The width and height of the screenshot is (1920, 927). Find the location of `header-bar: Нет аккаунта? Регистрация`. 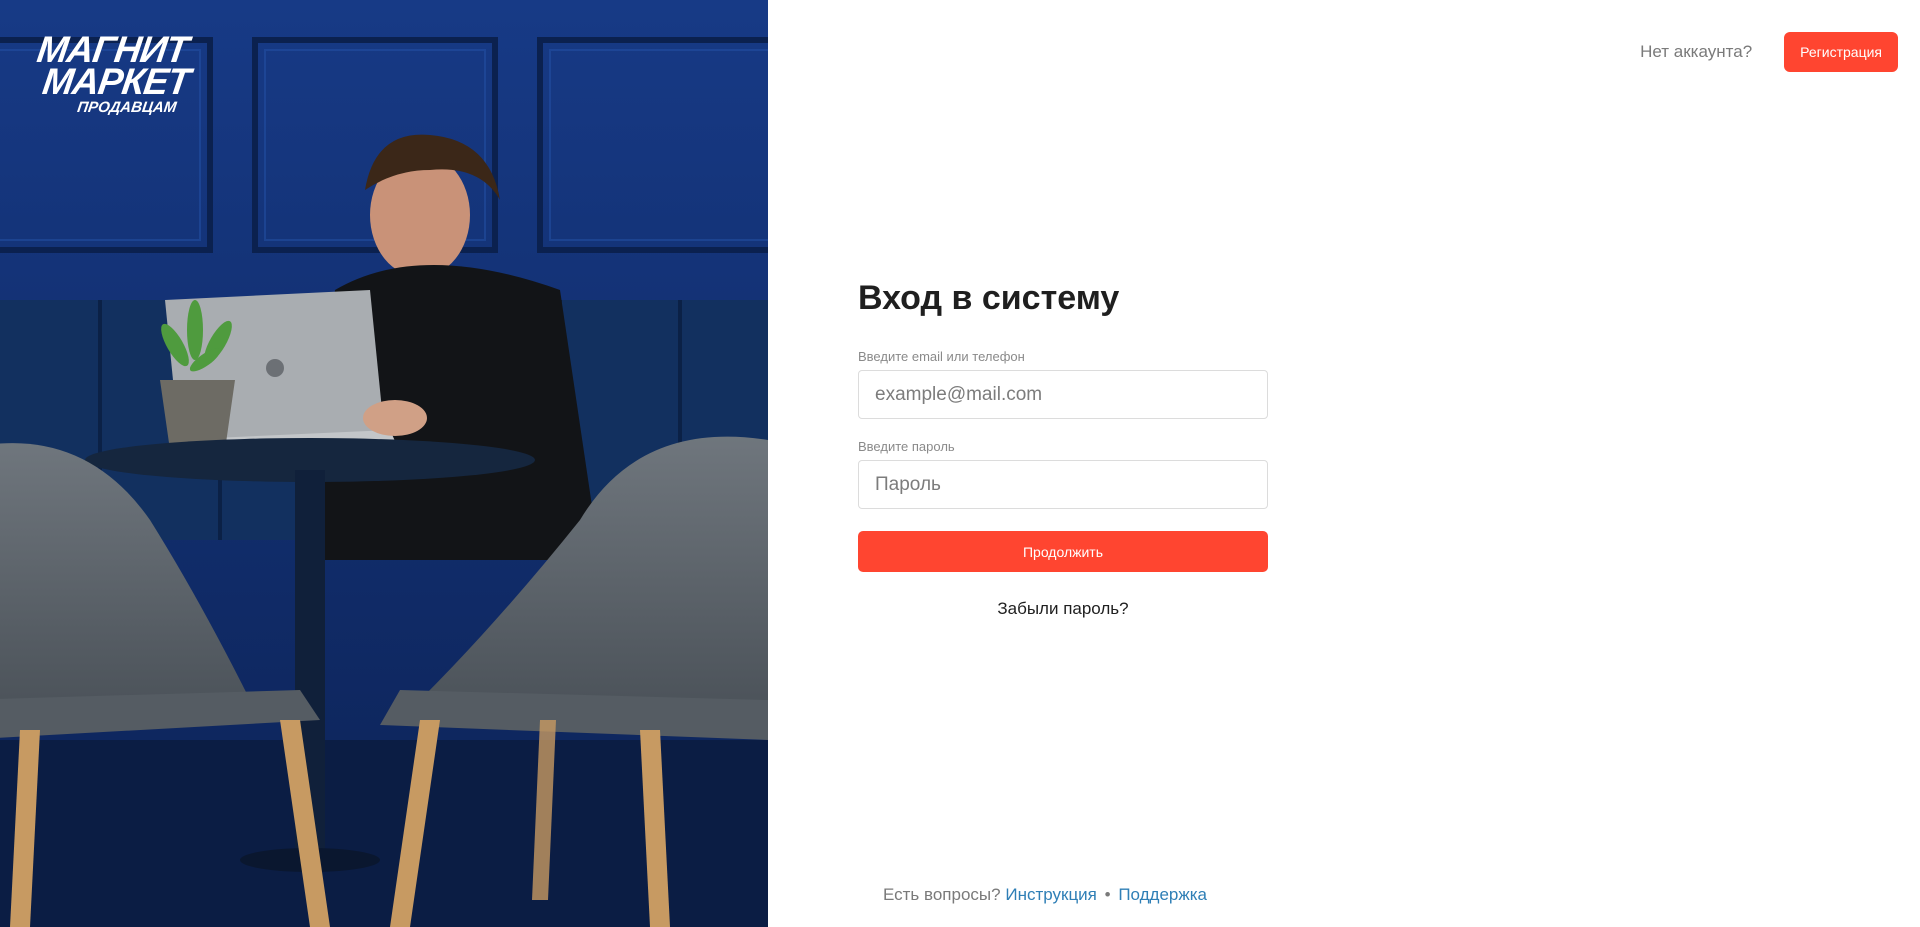

header-bar: Нет аккаунта? Регистрация is located at coordinates (1769, 52).